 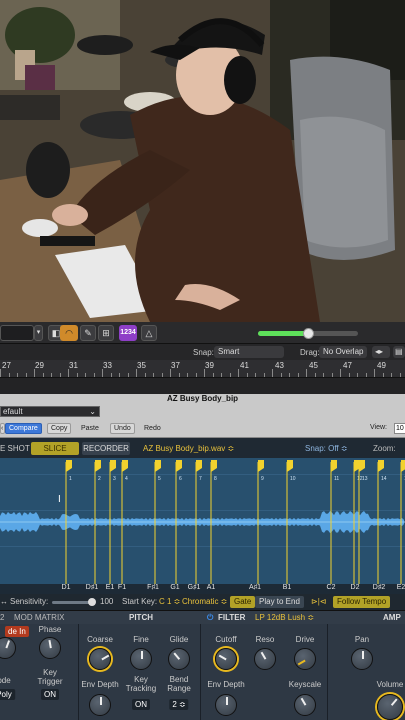 I want to click on svg-text: 7, so click(x=200, y=479).